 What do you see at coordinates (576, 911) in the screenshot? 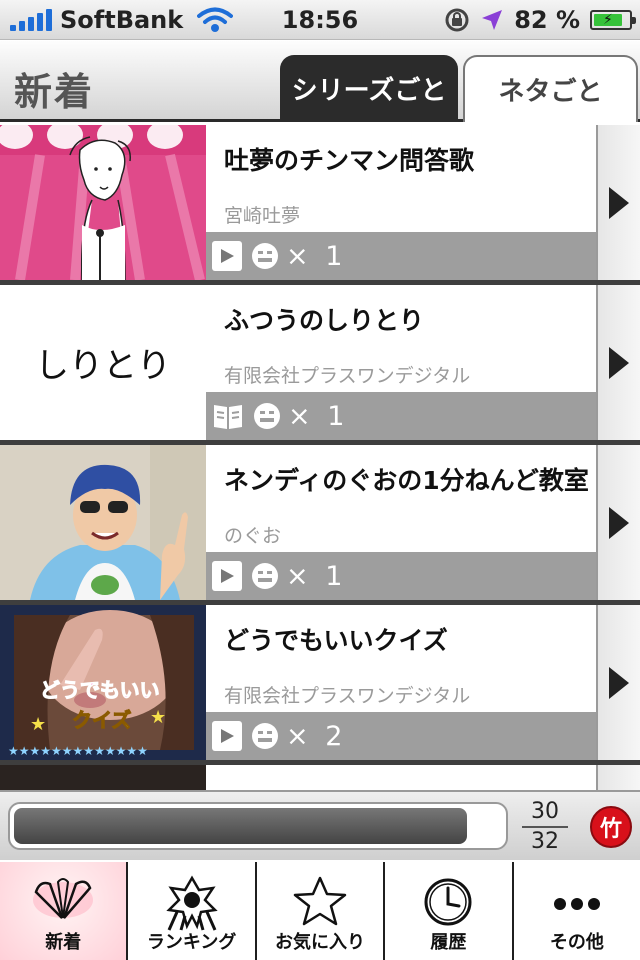
I see `tab-more: その他` at bounding box center [576, 911].